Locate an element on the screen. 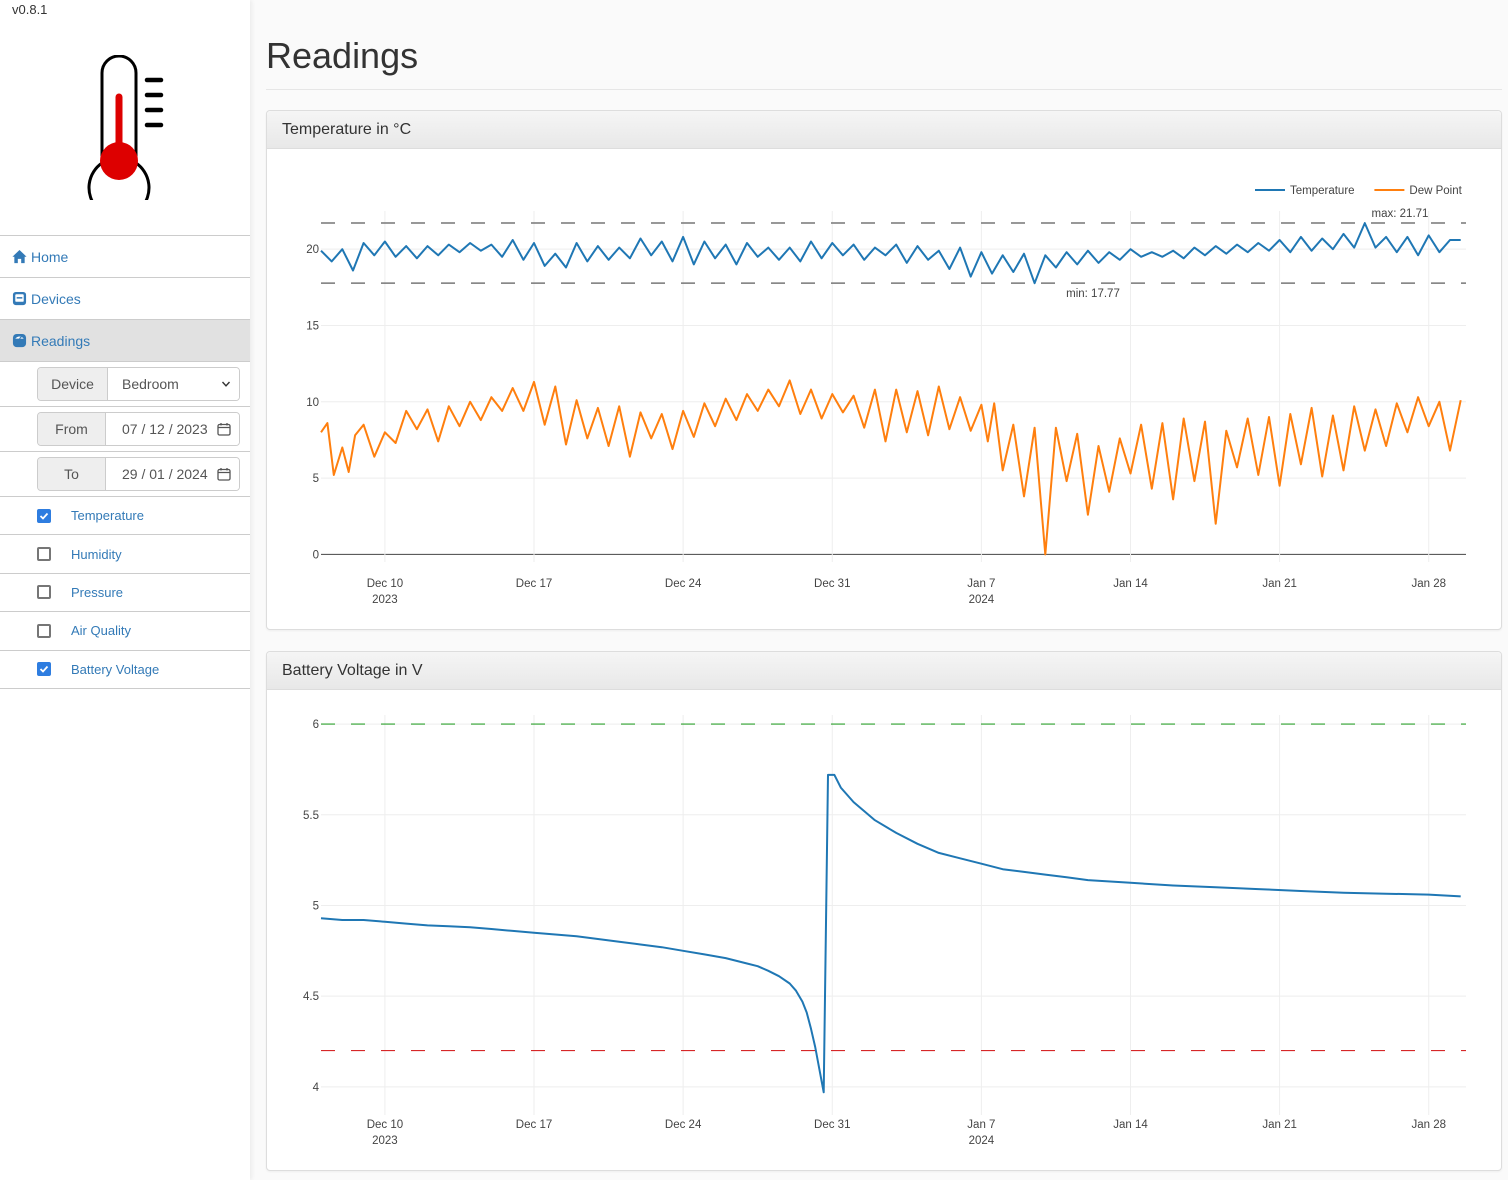 The width and height of the screenshot is (1508, 1180). metric-label-humidity: Humidity is located at coordinates (96, 554).